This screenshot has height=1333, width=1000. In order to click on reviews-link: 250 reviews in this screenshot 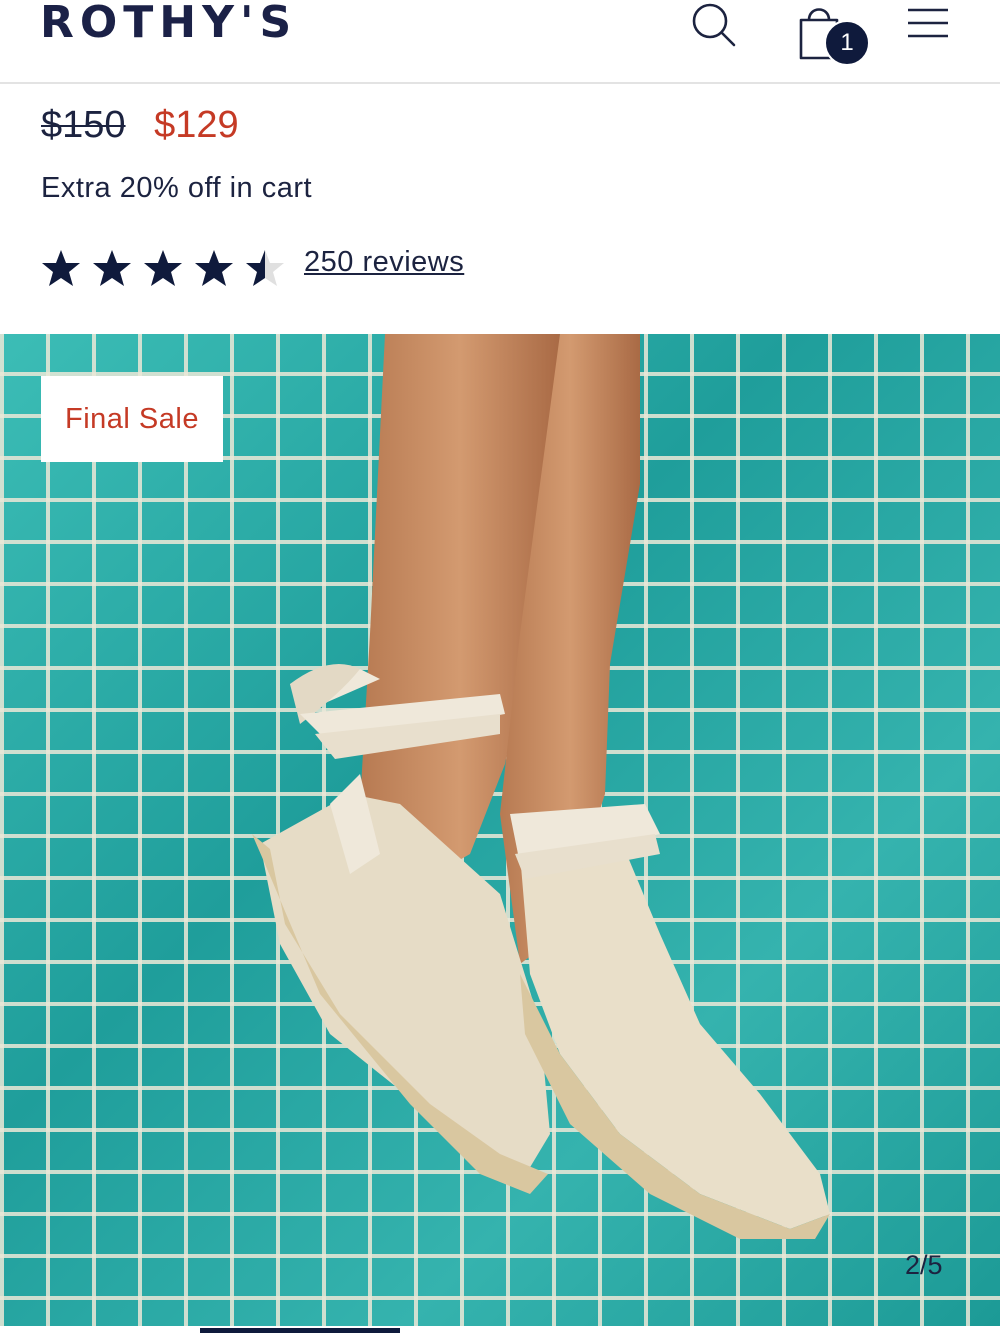, I will do `click(384, 262)`.